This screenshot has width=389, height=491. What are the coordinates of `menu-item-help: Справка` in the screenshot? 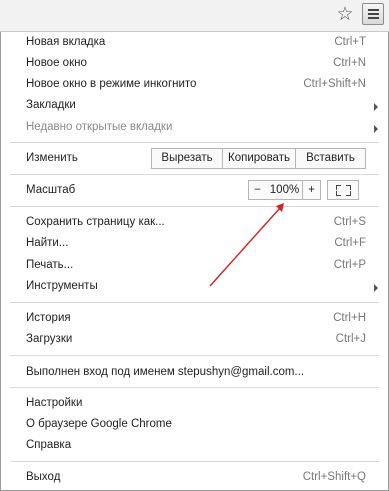 It's located at (194, 445).